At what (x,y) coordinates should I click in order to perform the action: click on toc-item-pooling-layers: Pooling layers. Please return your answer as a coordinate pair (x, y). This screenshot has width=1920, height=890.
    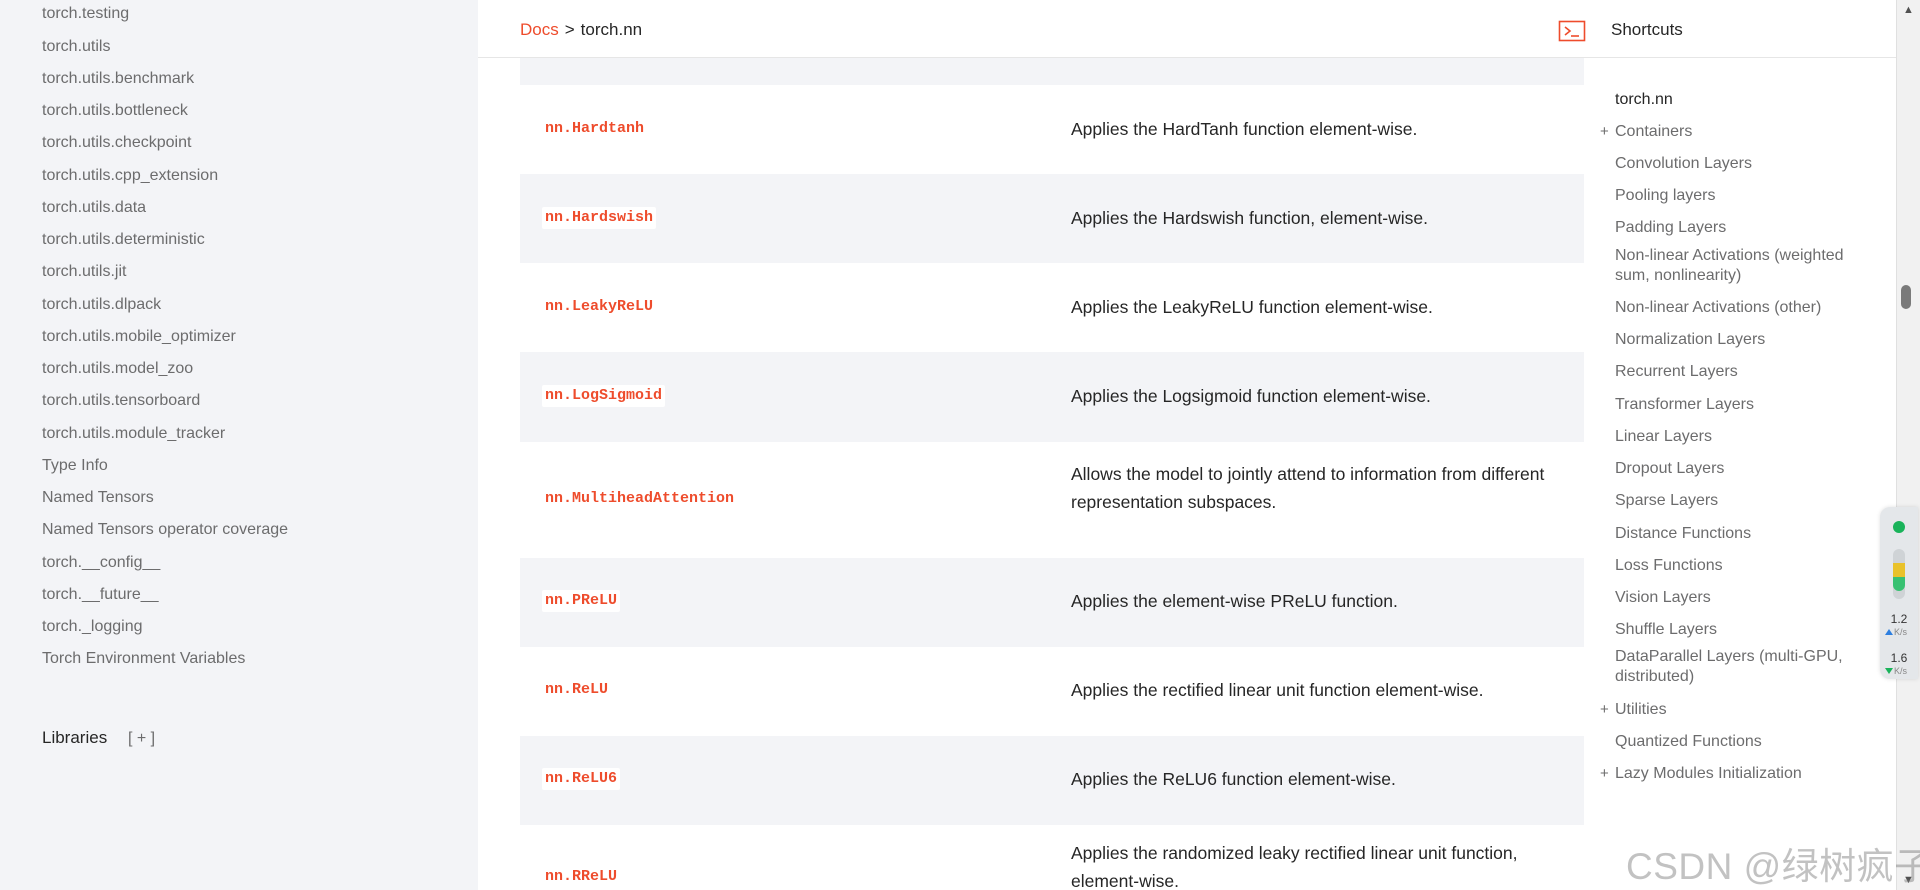
    Looking at the image, I should click on (1742, 196).